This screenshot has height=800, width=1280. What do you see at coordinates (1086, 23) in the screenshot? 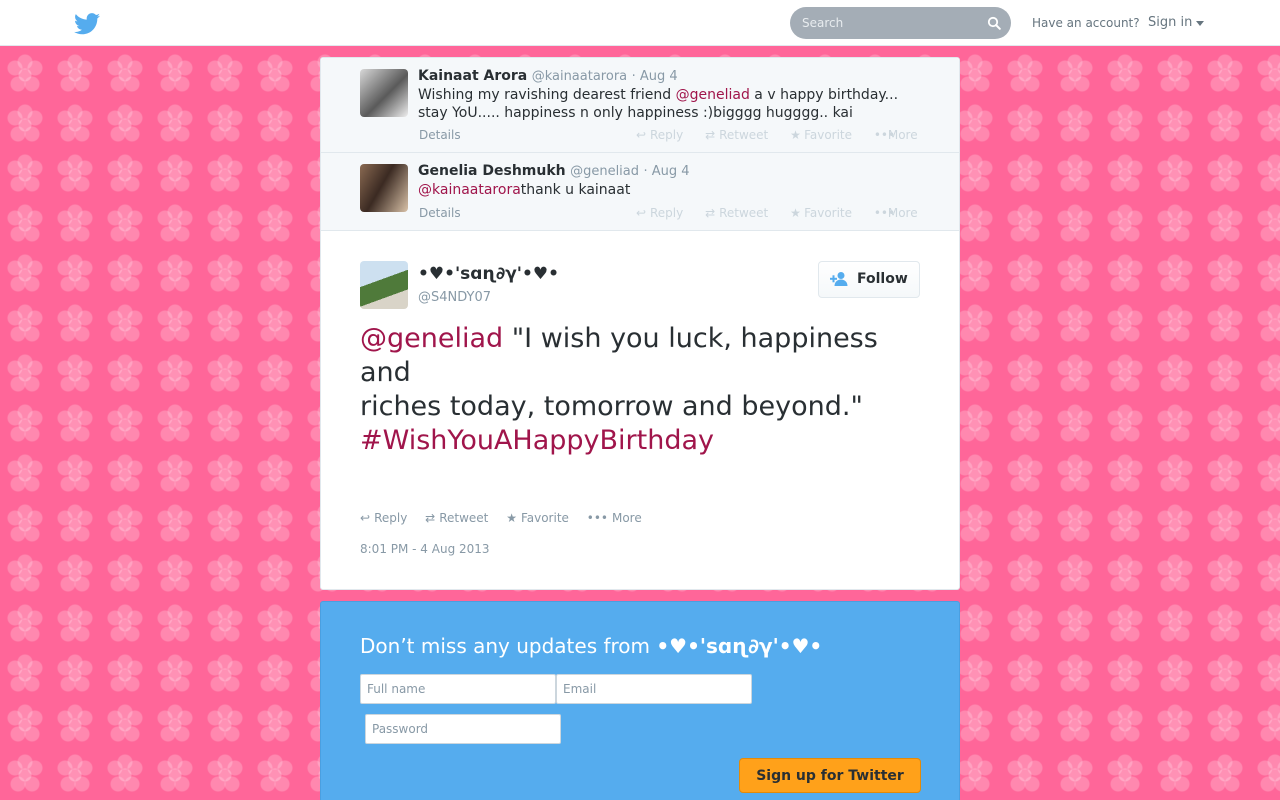
I see `have-account-text: Have an account?` at bounding box center [1086, 23].